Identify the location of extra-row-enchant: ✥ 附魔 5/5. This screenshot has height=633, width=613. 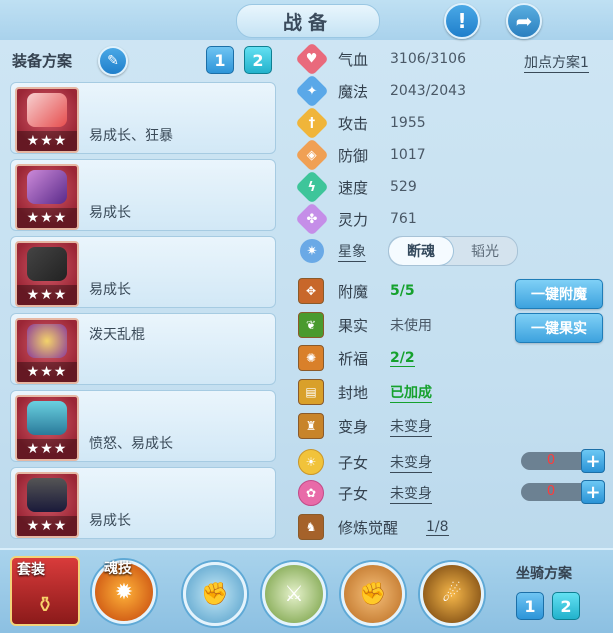
(355, 291).